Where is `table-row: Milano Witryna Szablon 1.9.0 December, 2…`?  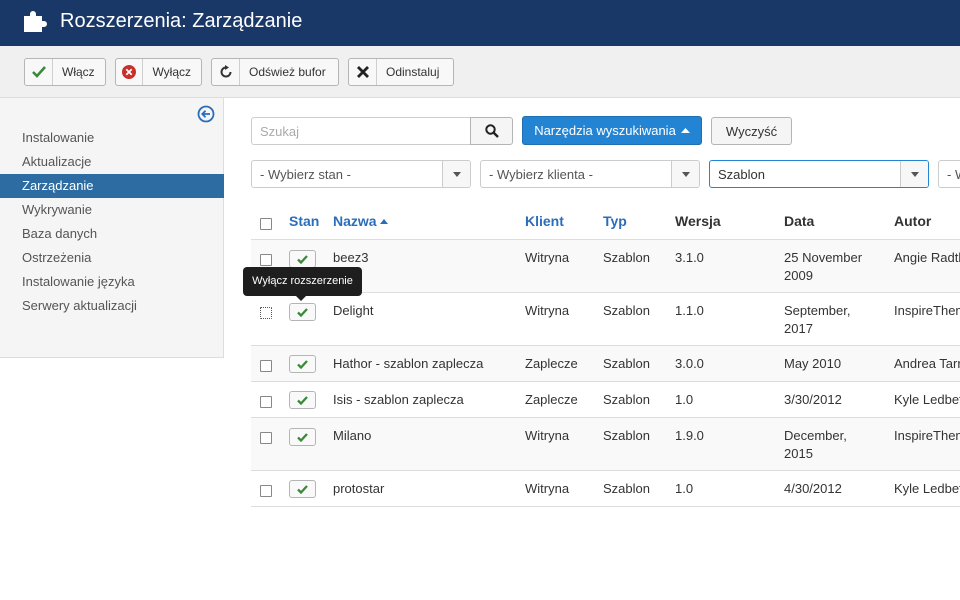 table-row: Milano Witryna Szablon 1.9.0 December, 2… is located at coordinates (605, 444).